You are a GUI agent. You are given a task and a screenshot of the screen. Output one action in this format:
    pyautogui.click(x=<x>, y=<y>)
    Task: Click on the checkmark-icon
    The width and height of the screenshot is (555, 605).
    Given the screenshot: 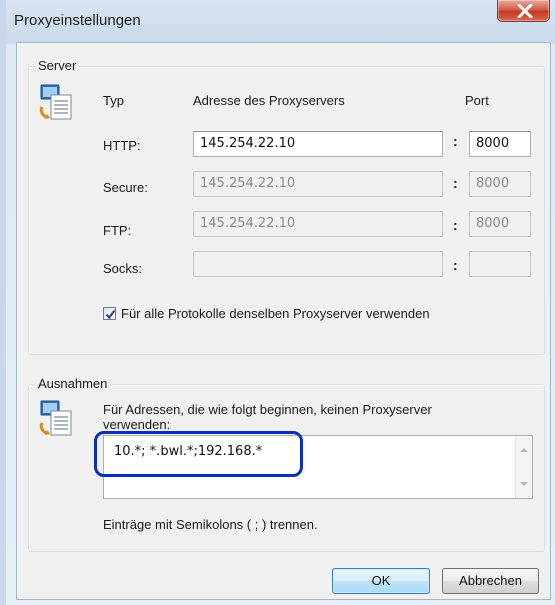 What is the action you would take?
    pyautogui.click(x=110, y=314)
    